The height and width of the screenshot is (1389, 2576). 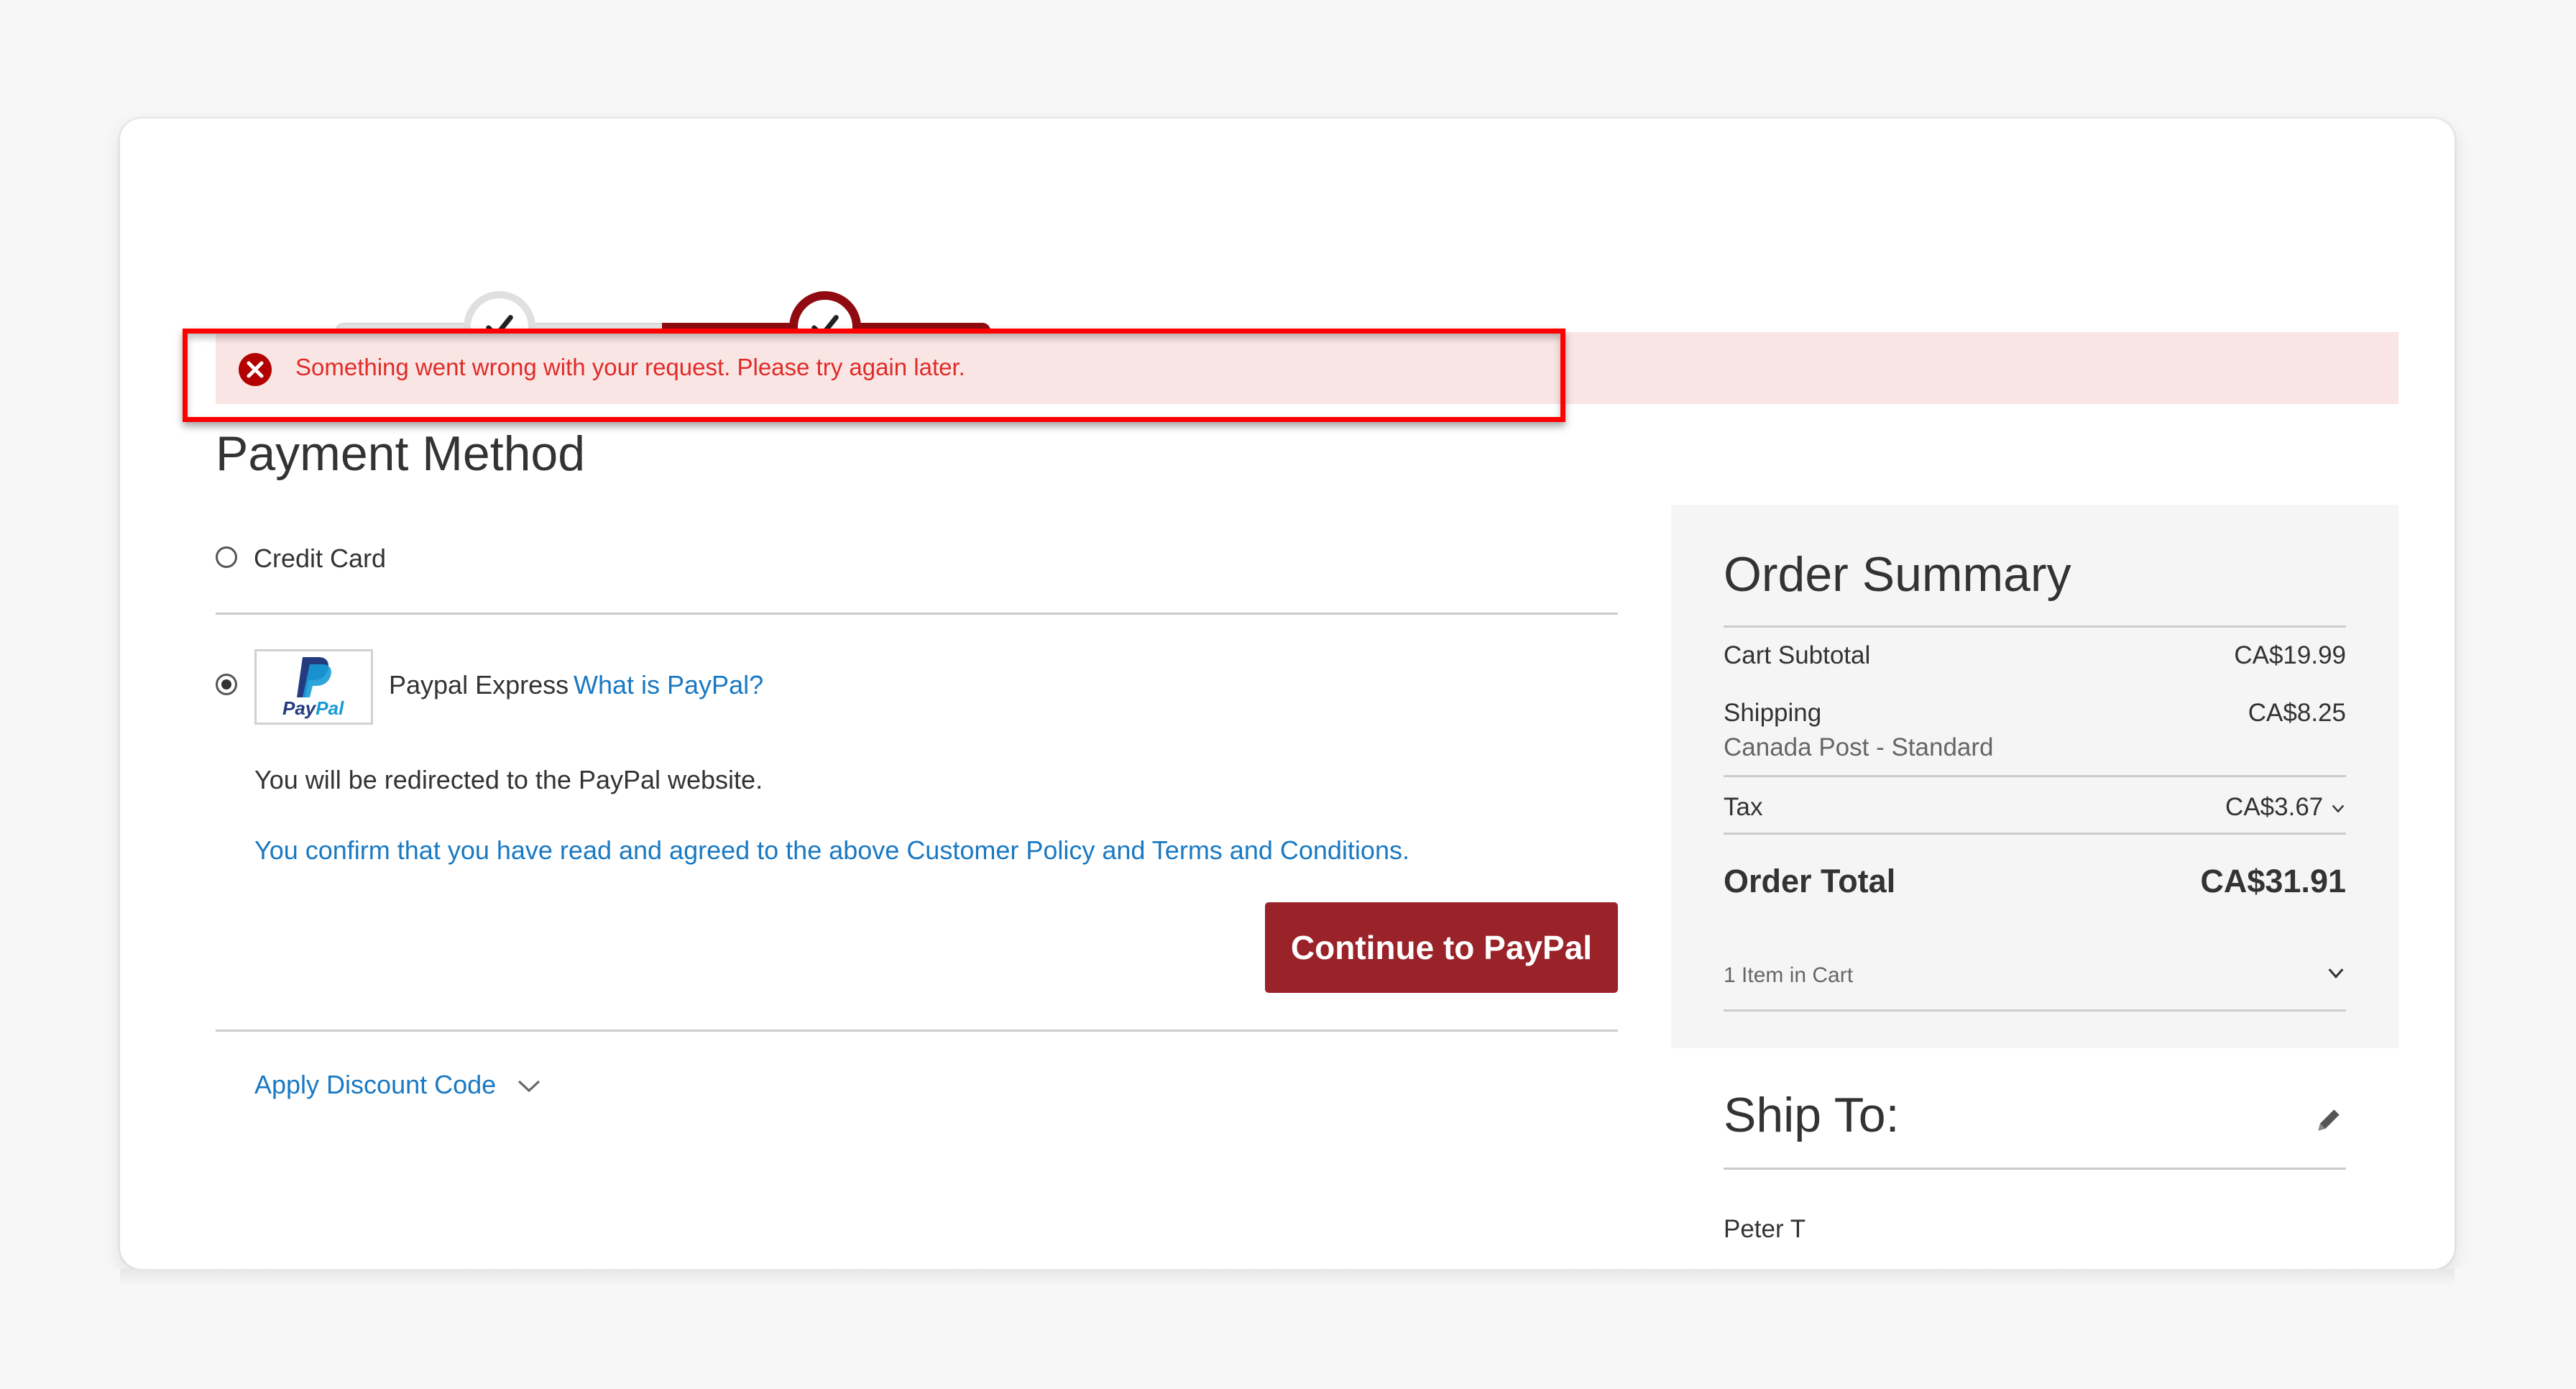 I want to click on discount-divider, so click(x=917, y=1031).